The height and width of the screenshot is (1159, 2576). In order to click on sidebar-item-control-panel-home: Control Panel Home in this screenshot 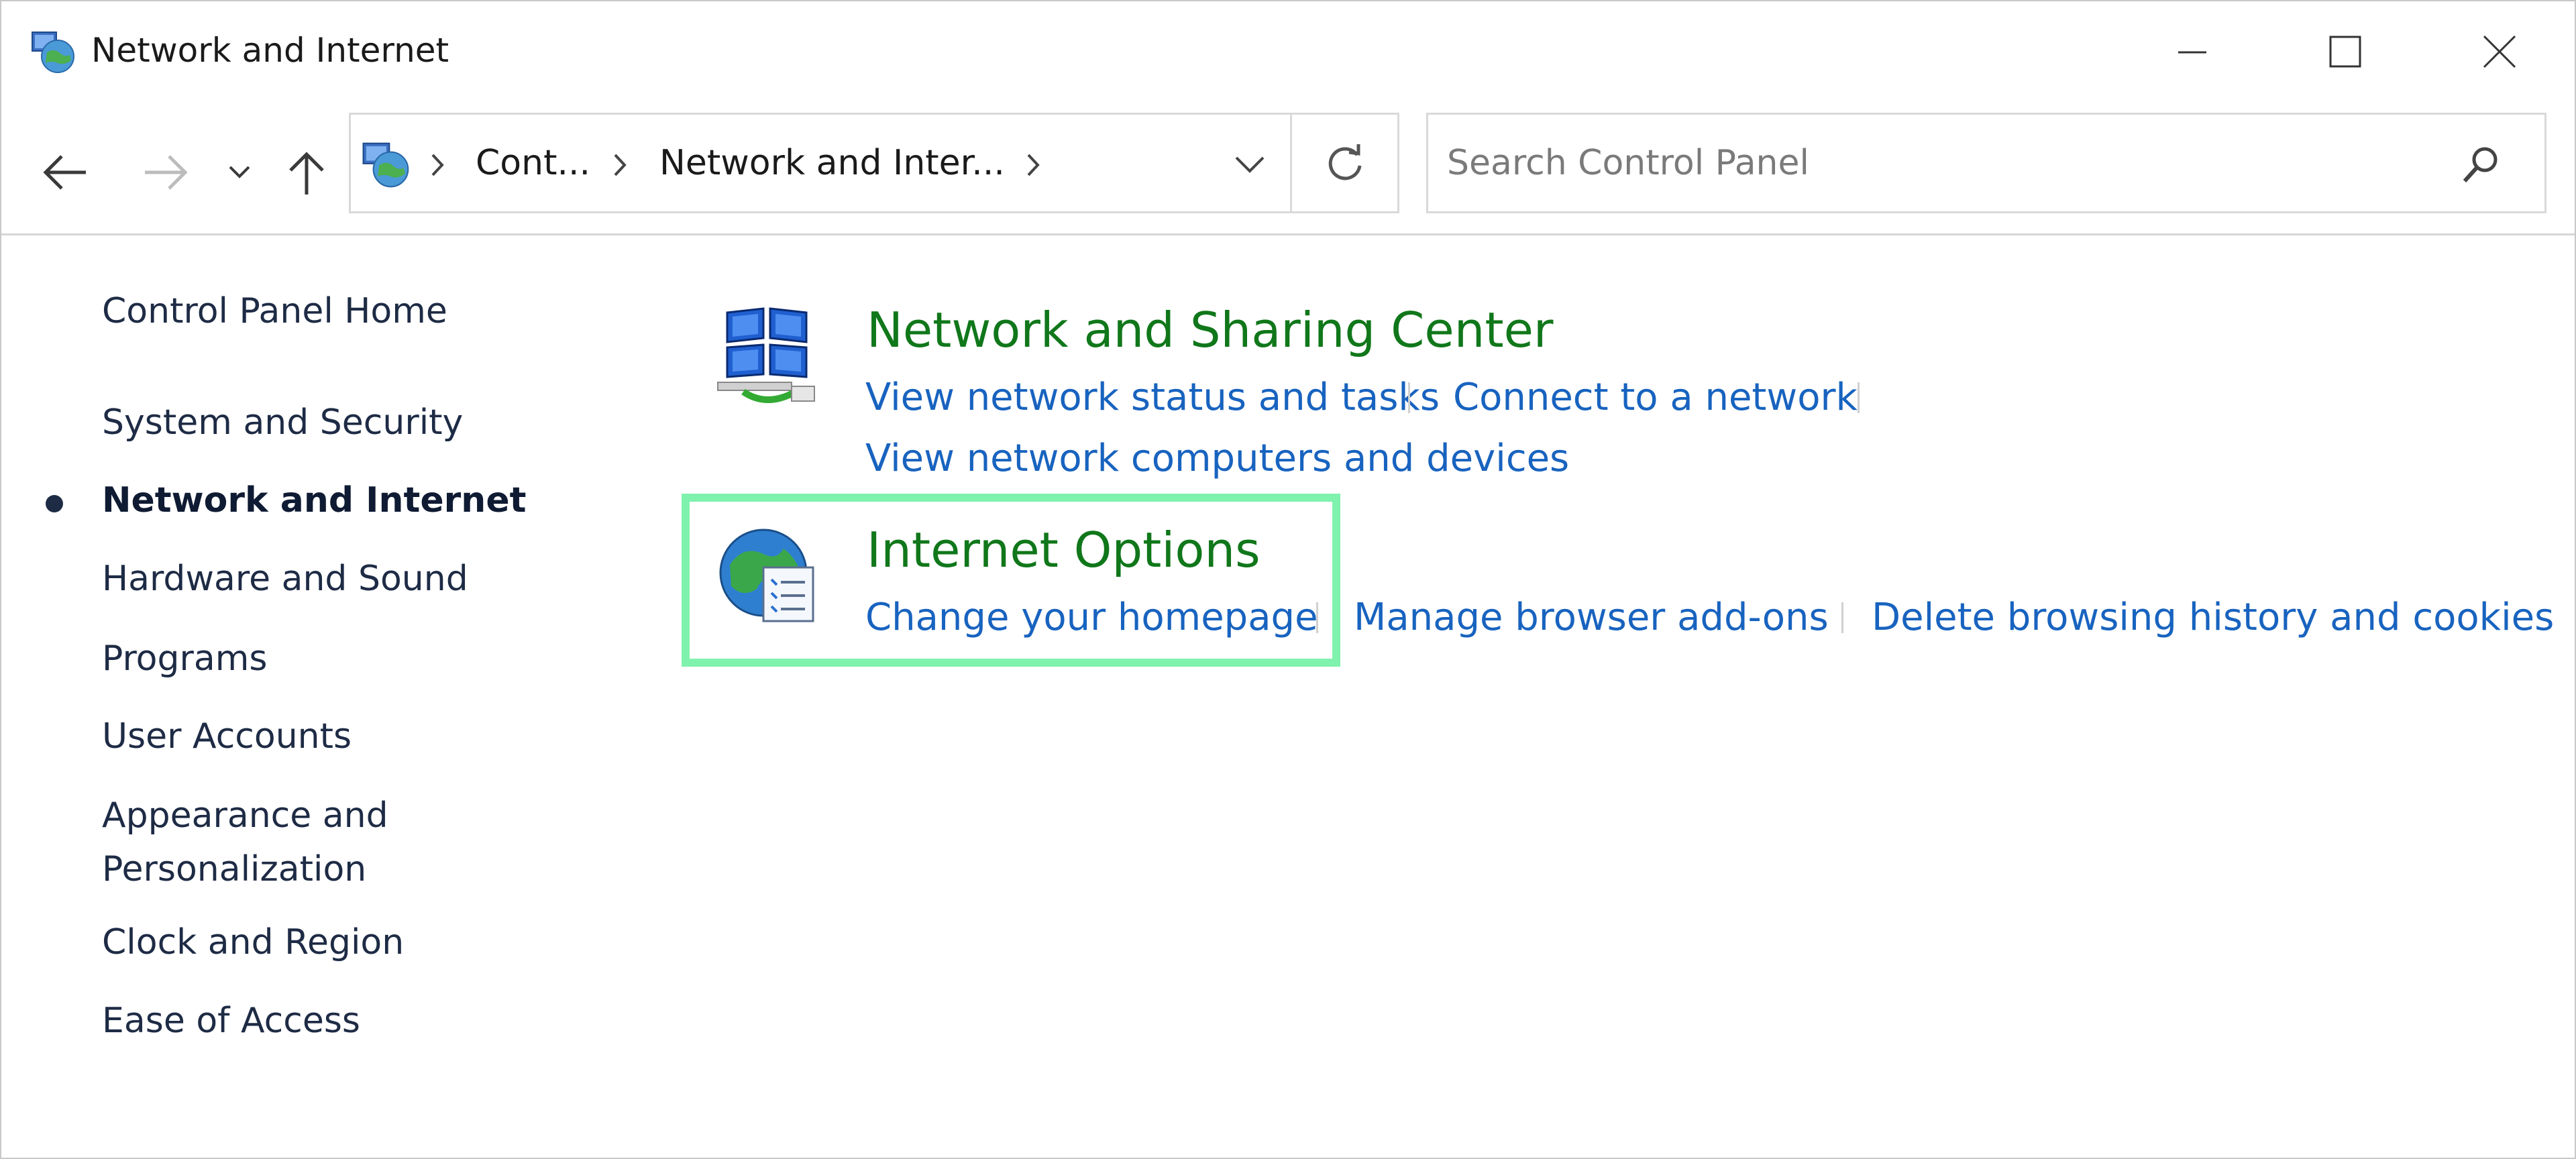, I will do `click(274, 311)`.